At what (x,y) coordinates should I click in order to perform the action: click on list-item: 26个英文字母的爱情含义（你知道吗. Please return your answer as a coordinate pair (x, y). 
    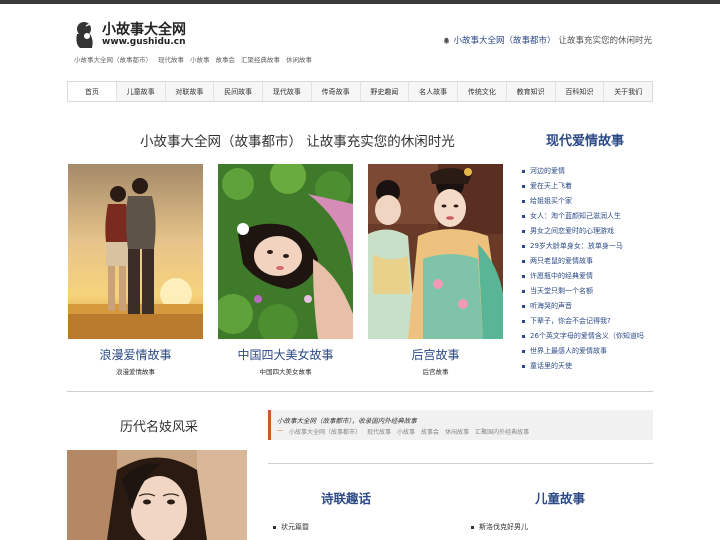
    Looking at the image, I should click on (583, 336).